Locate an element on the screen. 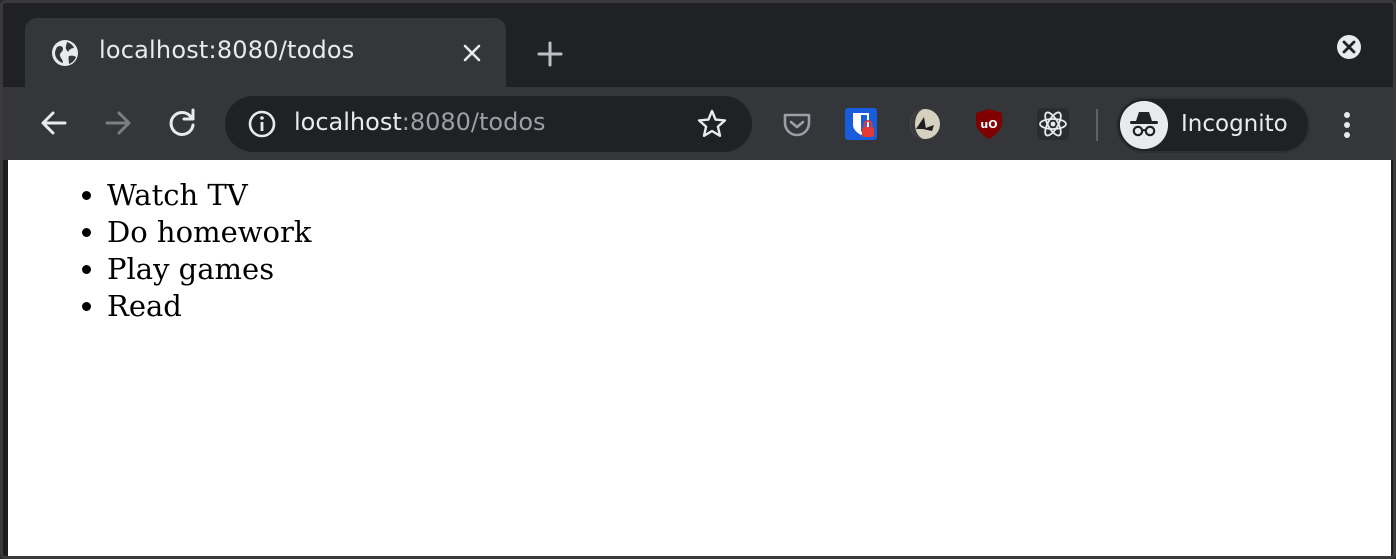 Image resolution: width=1396 pixels, height=559 pixels. url-path: :8080/todos is located at coordinates (473, 122).